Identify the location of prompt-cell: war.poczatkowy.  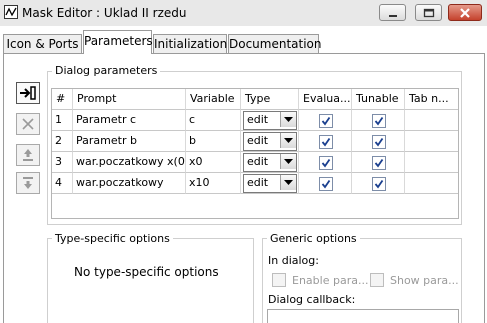
(129, 183).